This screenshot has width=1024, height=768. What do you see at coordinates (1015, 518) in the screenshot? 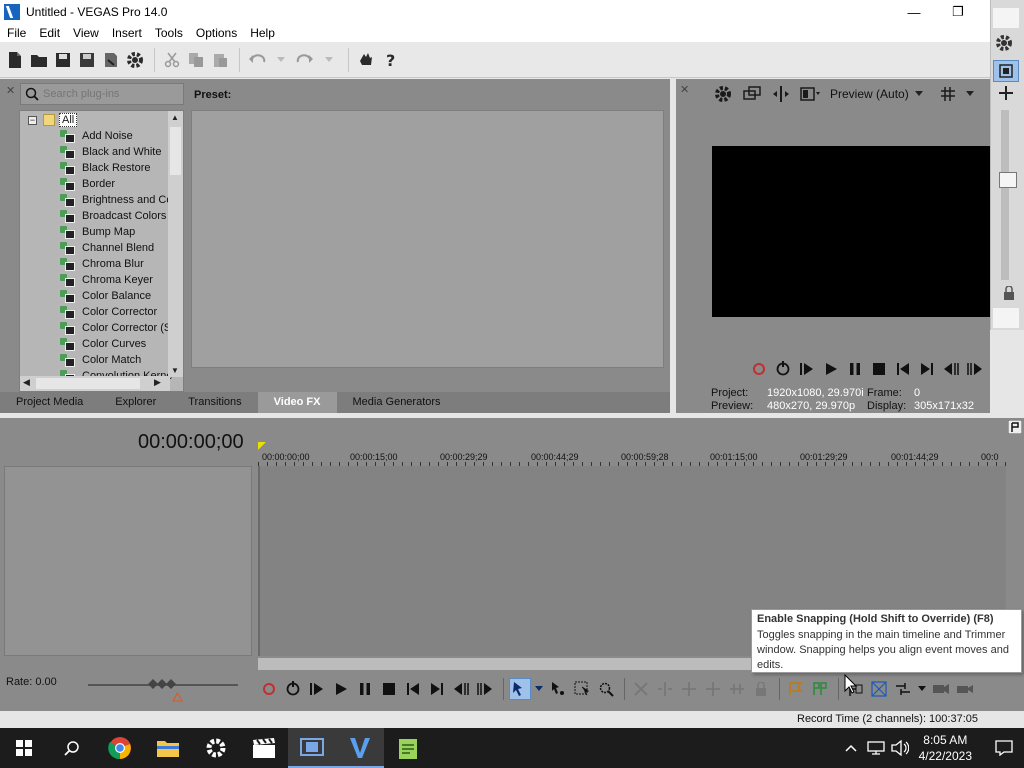
I see `timeline-vertical-scrollbar` at bounding box center [1015, 518].